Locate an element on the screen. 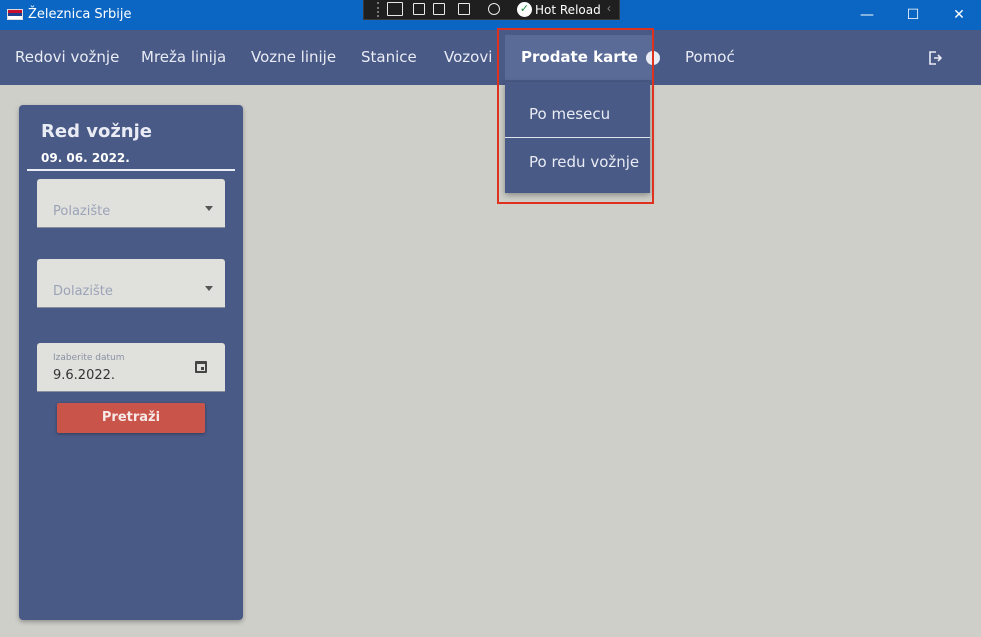 This screenshot has width=981, height=637. debug-toolbar: ✓ Hot Reload ‹ is located at coordinates (491, 10).